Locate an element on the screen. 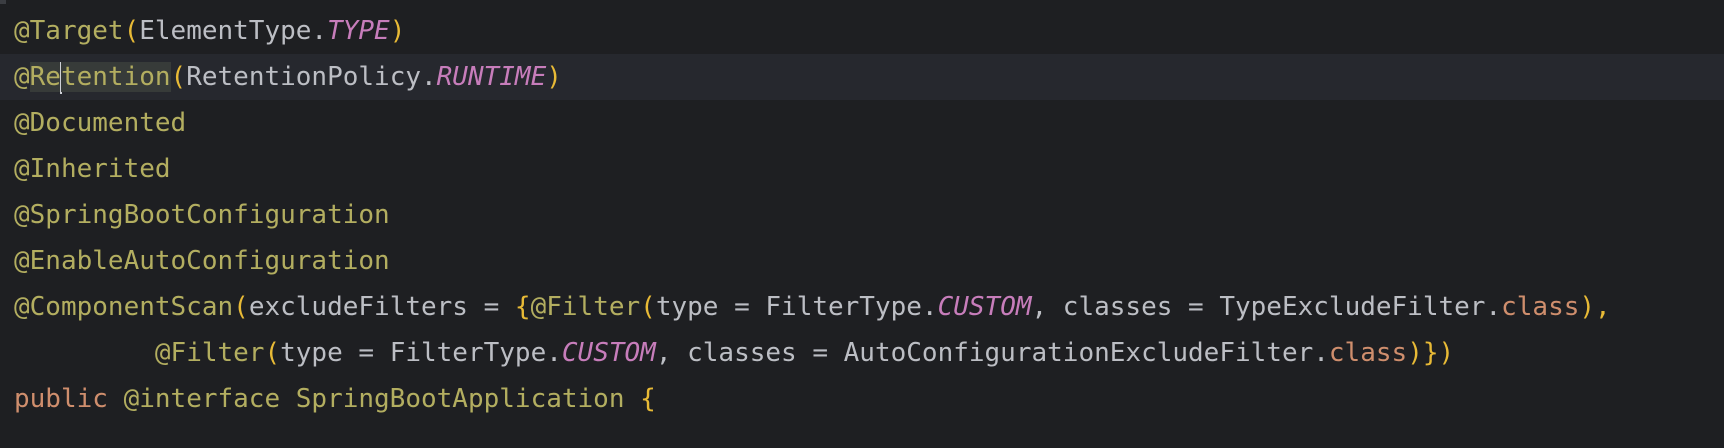  code-token: )}) is located at coordinates (1431, 353).